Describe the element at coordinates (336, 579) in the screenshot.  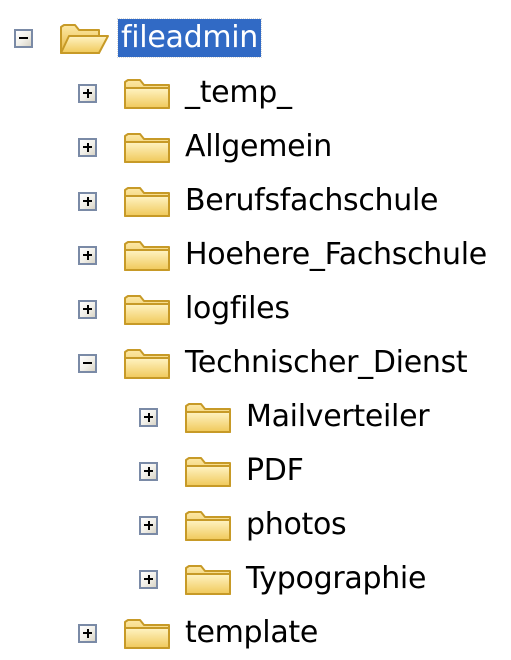
I see `tree-node-label: Typographie` at that location.